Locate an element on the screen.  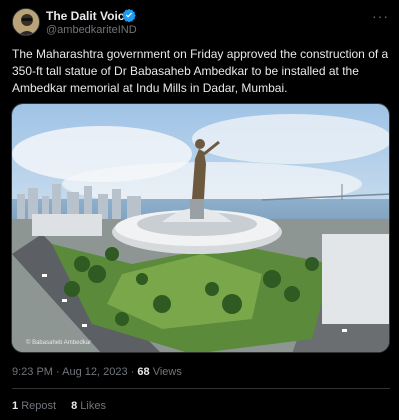
image-watermark: © Babasaheb Ambedkar is located at coordinates (59, 343).